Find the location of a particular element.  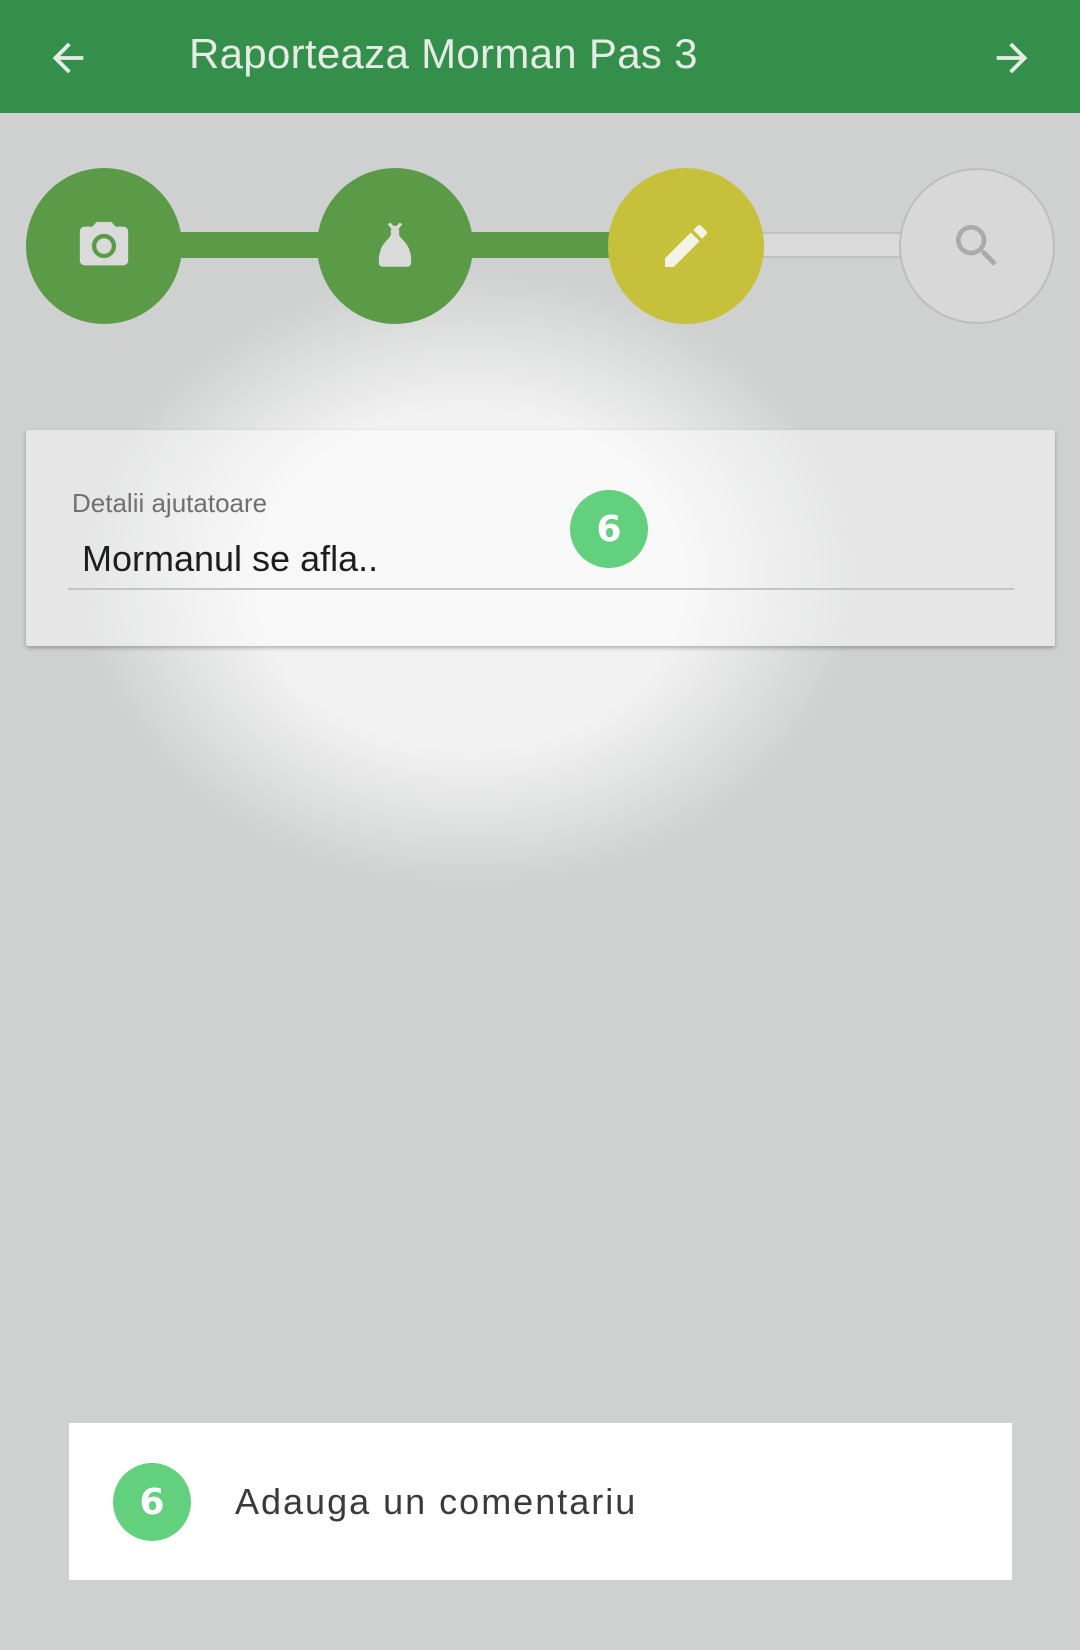

next-button is located at coordinates (1012, 58).